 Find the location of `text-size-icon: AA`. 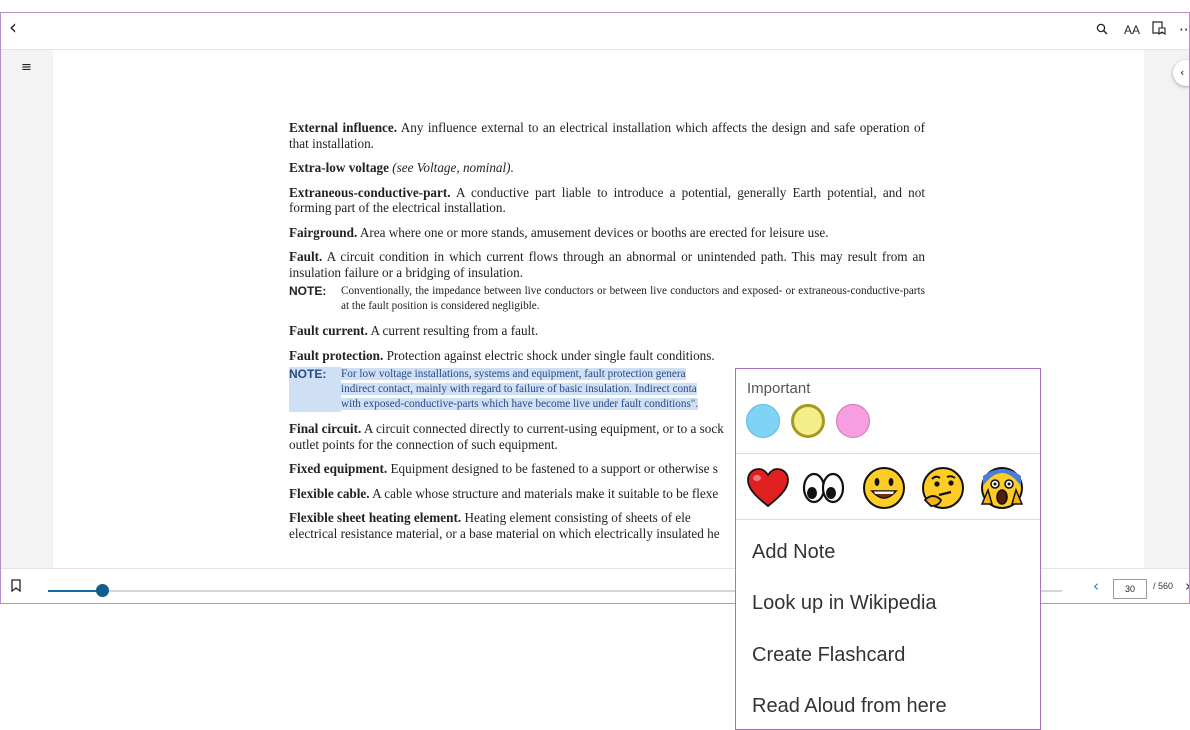

text-size-icon: AA is located at coordinates (1132, 30).